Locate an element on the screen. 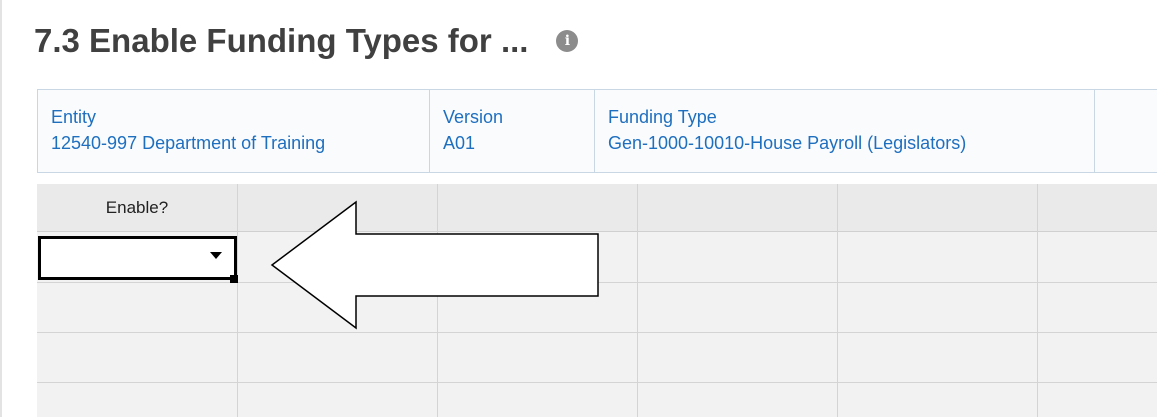 This screenshot has width=1157, height=417. title-row: 7.3 Enable Funding Types for ... i is located at coordinates (306, 41).